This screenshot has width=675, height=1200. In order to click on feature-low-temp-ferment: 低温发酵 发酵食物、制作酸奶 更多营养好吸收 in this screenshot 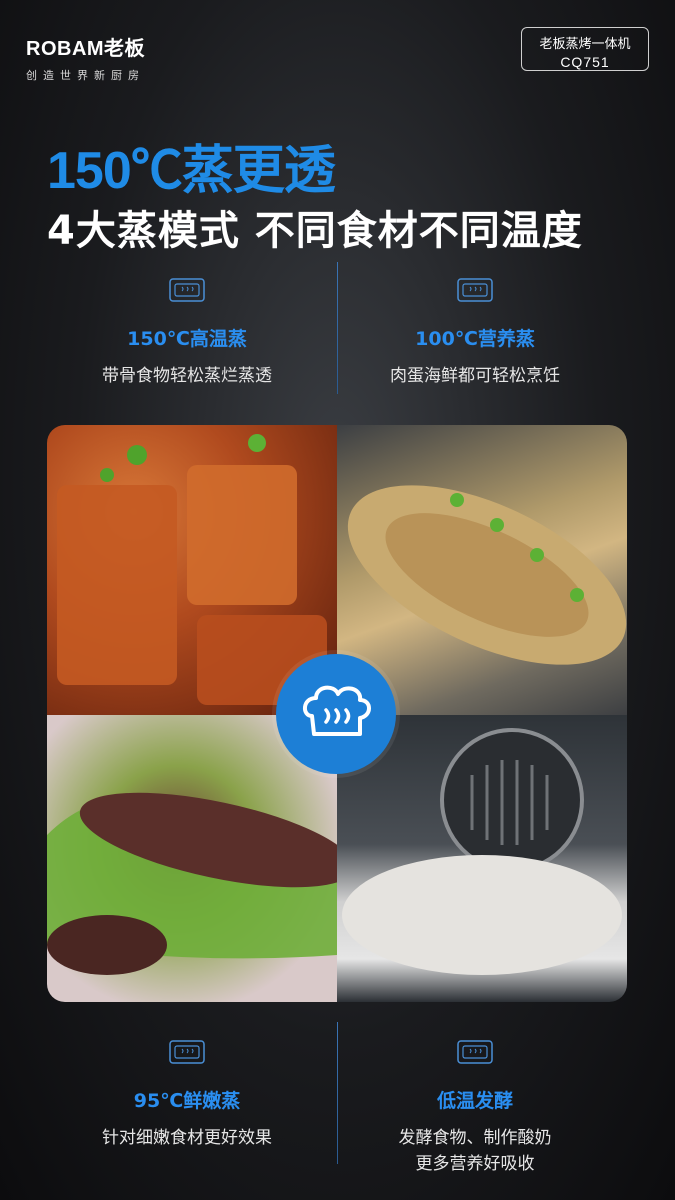, I will do `click(475, 1108)`.